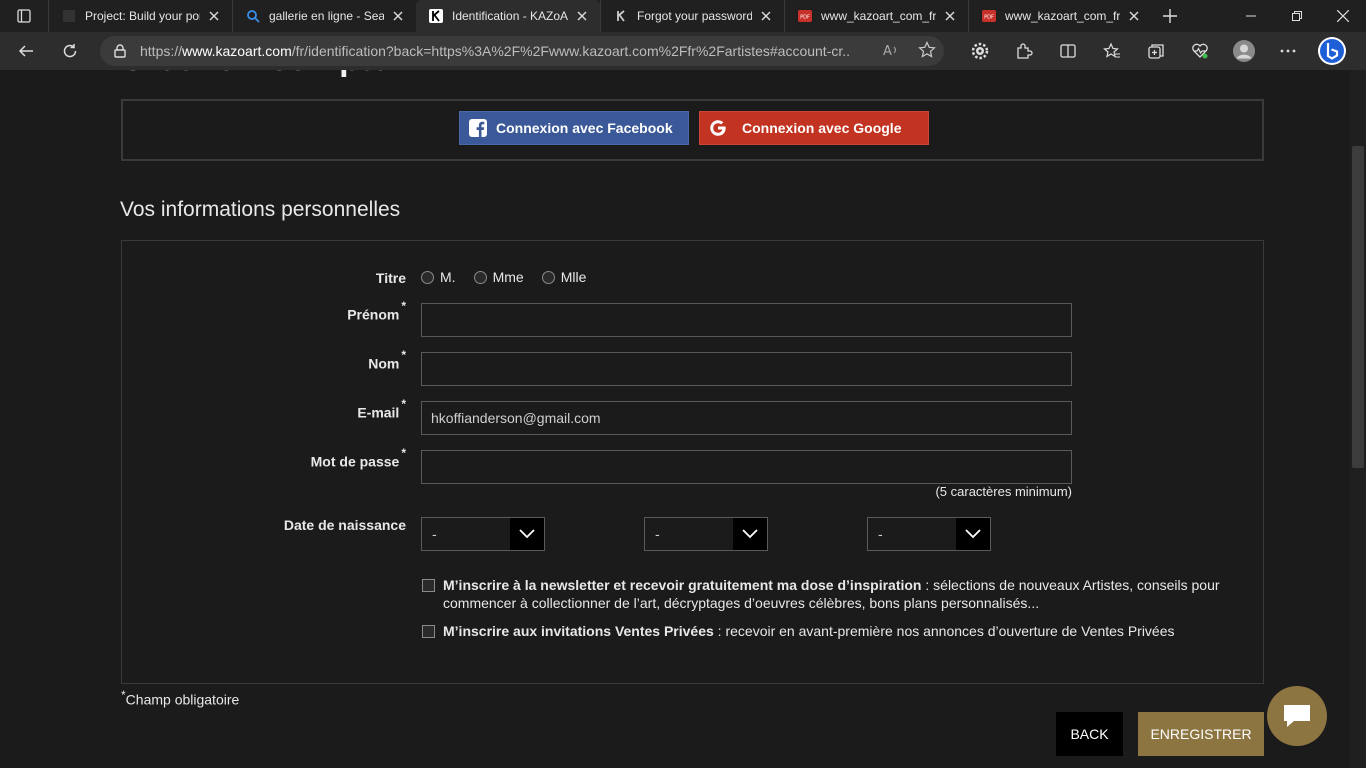 The width and height of the screenshot is (1366, 768). Describe the element at coordinates (384, 363) in the screenshot. I see `nom-label-text: Nom` at that location.